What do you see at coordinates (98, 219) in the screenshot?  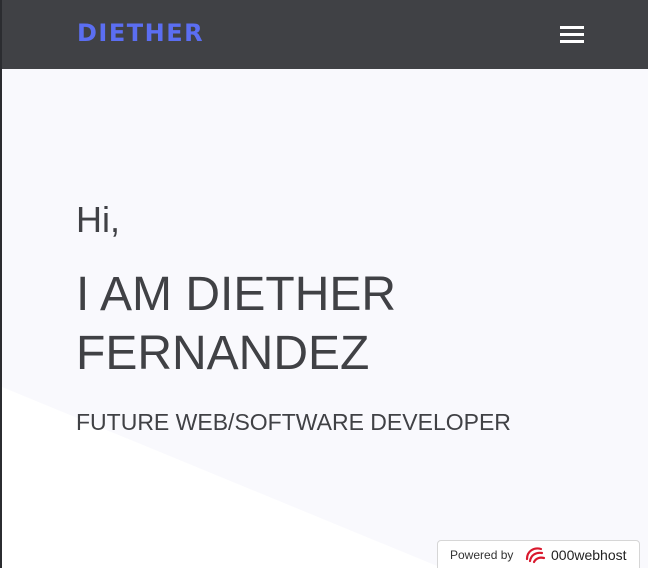 I see `hero-greeting: Hi,` at bounding box center [98, 219].